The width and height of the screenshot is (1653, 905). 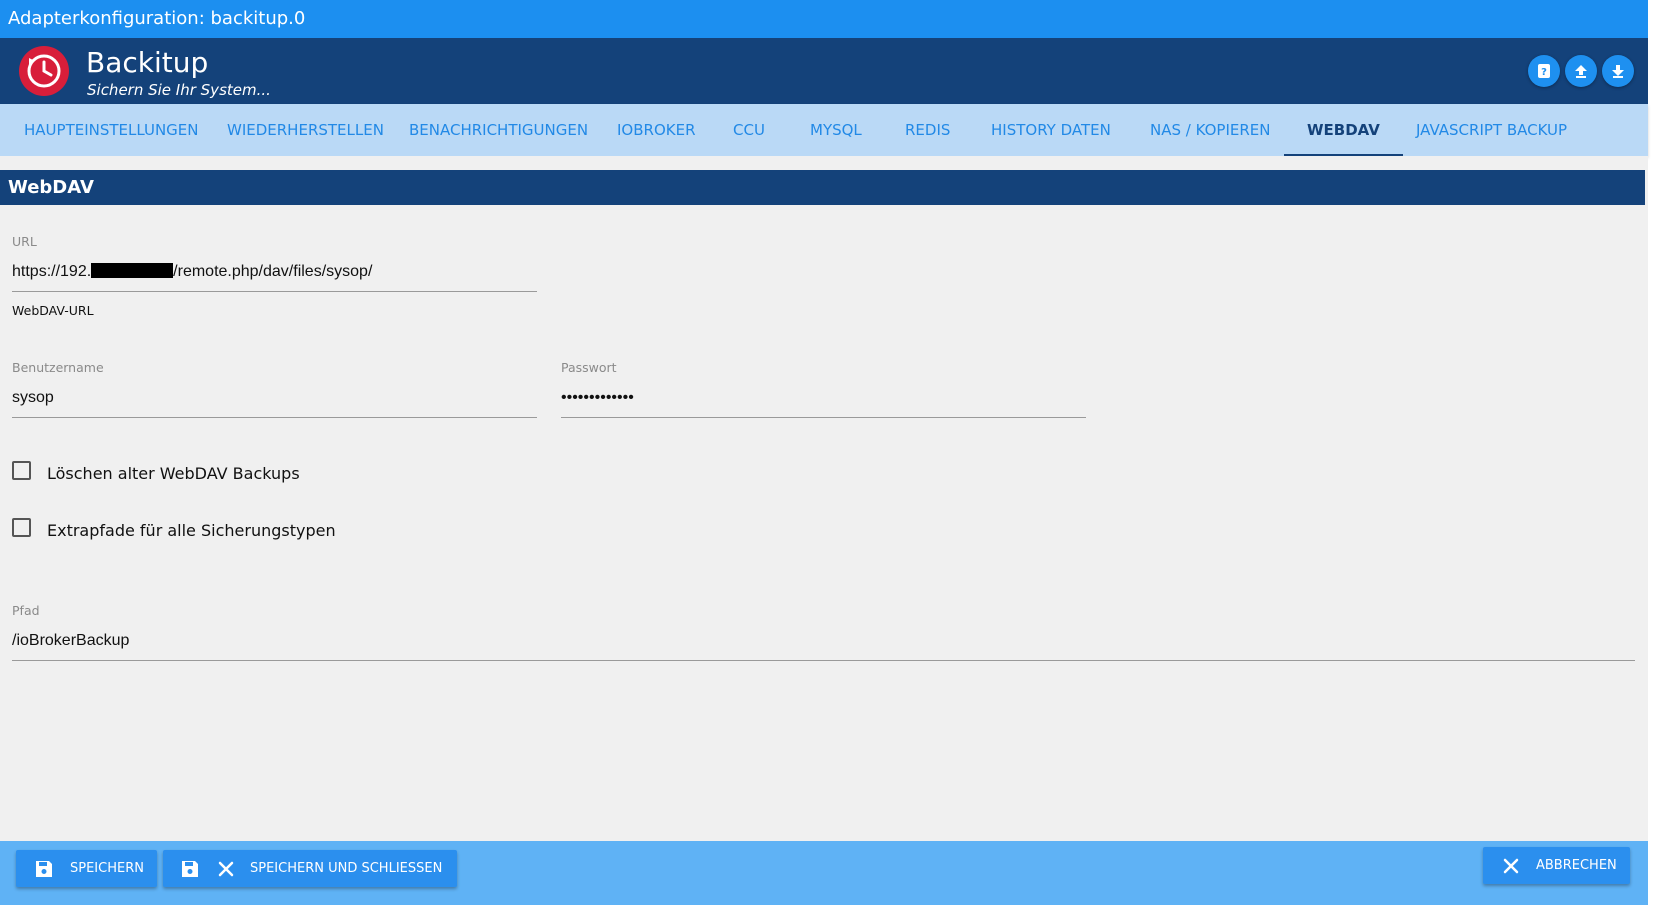 What do you see at coordinates (823, 639) in the screenshot?
I see `path-input` at bounding box center [823, 639].